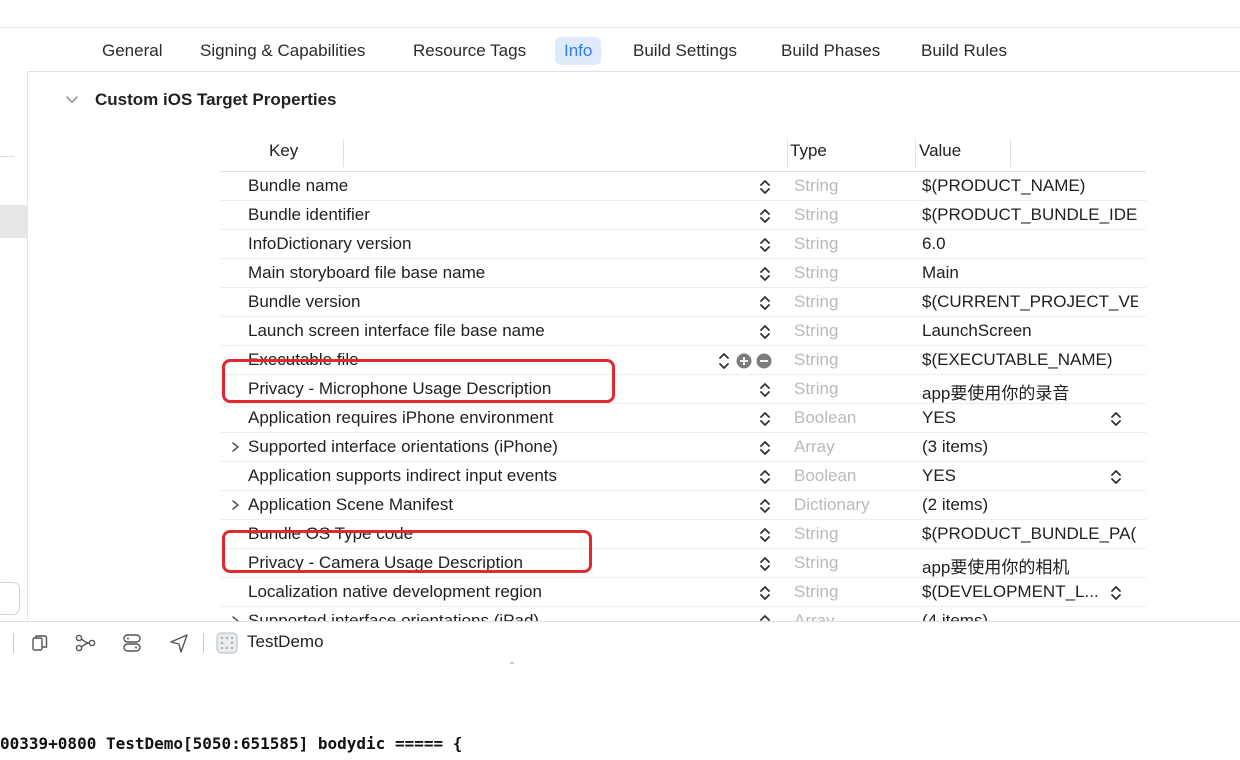 This screenshot has height=760, width=1240. What do you see at coordinates (1030, 331) in the screenshot?
I see `row-value: LaunchScreen` at bounding box center [1030, 331].